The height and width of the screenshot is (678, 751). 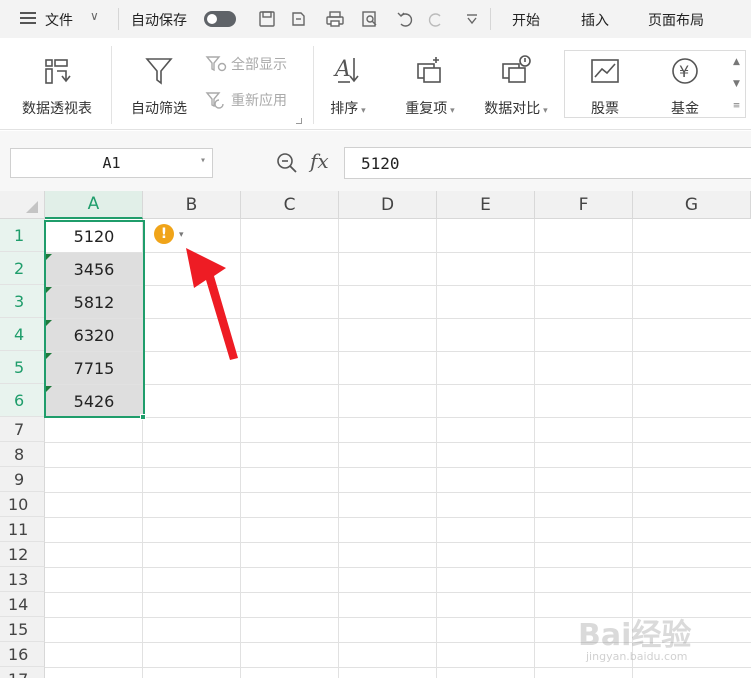 What do you see at coordinates (246, 64) in the screenshot?
I see `show-all-button: 全部显示` at bounding box center [246, 64].